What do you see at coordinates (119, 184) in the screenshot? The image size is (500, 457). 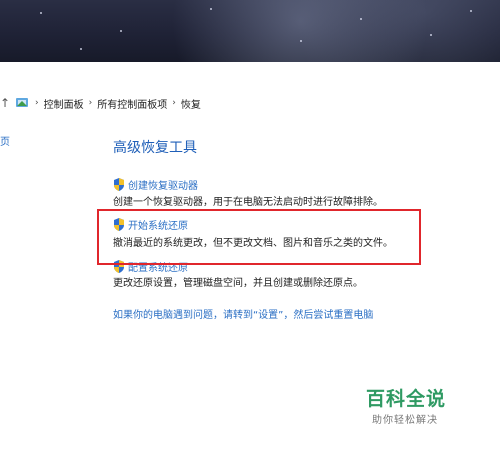 I see `uac-shield-icon` at bounding box center [119, 184].